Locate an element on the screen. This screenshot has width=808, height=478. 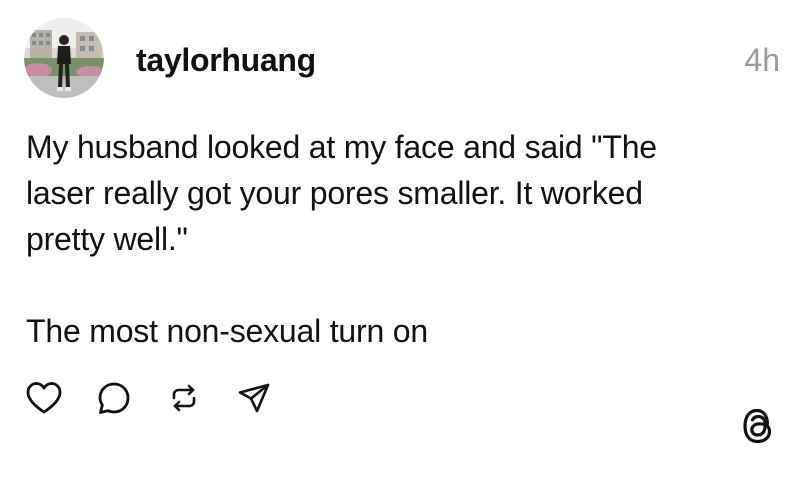
post-actions is located at coordinates (164, 398).